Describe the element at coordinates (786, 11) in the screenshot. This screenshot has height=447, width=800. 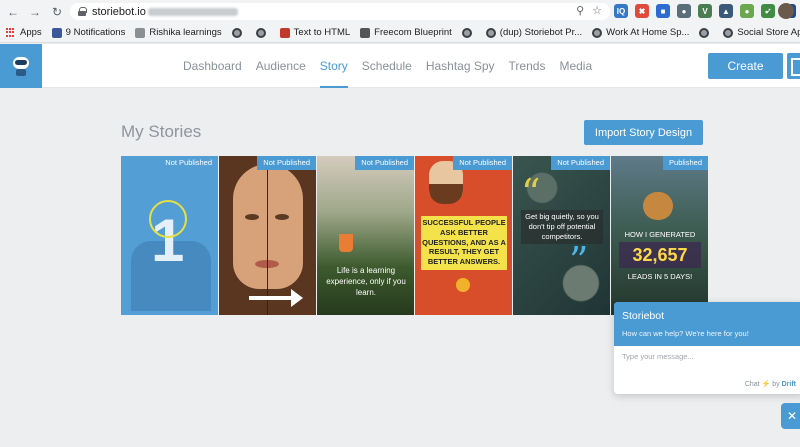
I see `profile-avatar` at that location.